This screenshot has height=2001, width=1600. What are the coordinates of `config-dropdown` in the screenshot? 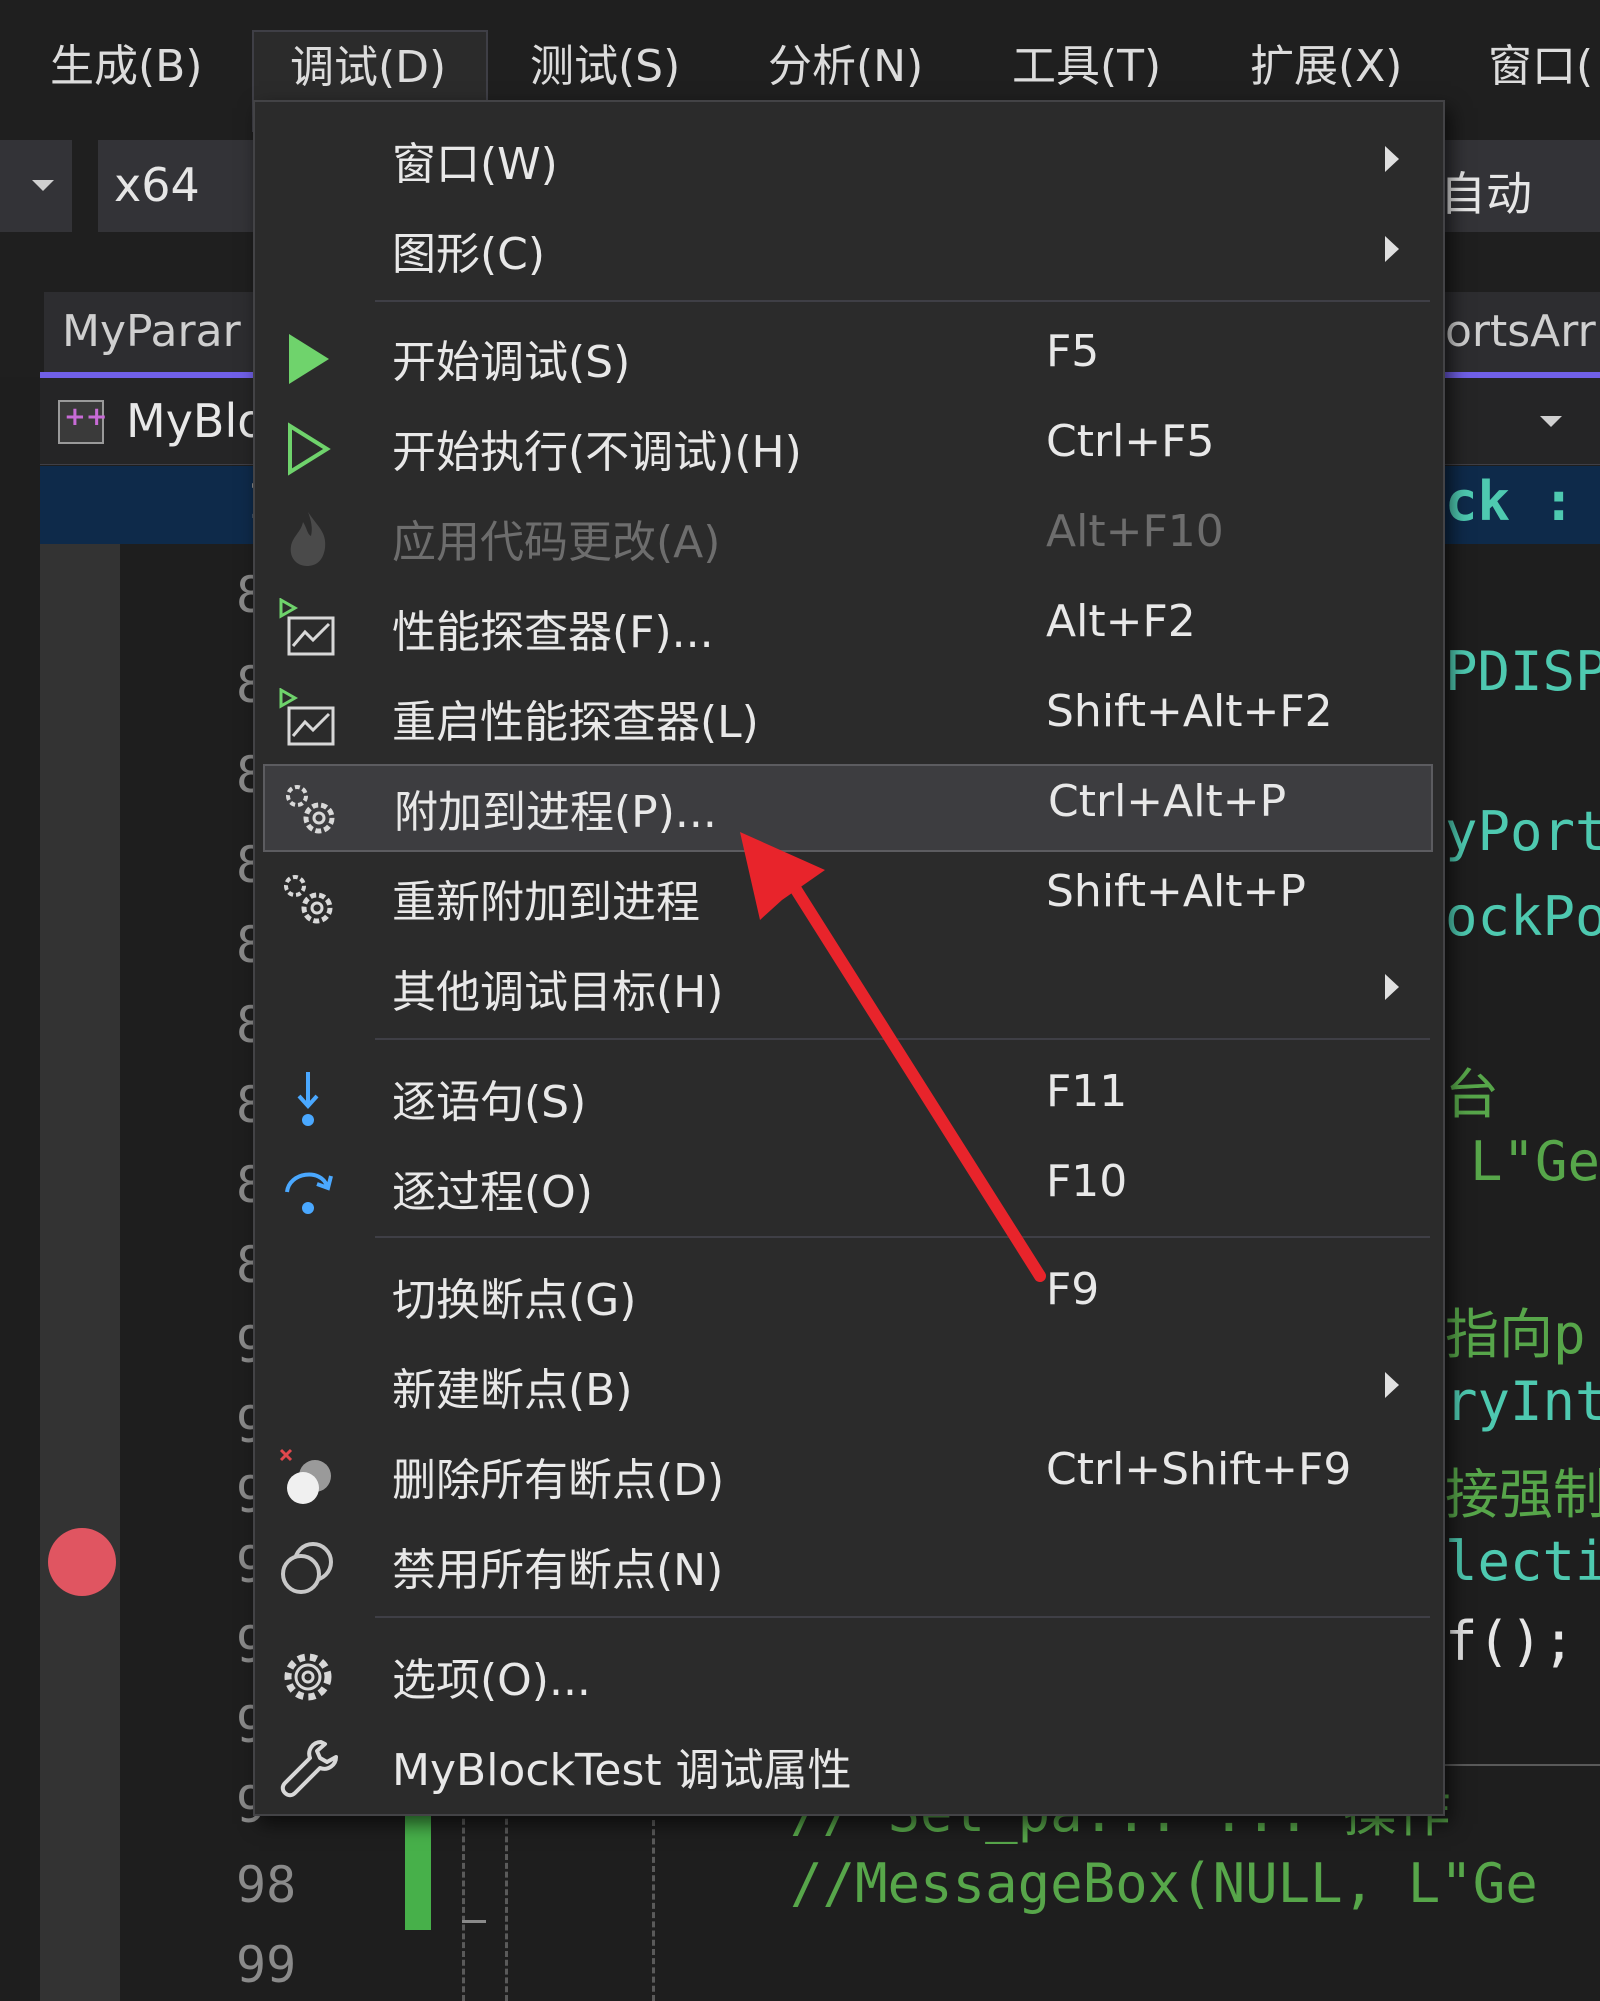 It's located at (36, 186).